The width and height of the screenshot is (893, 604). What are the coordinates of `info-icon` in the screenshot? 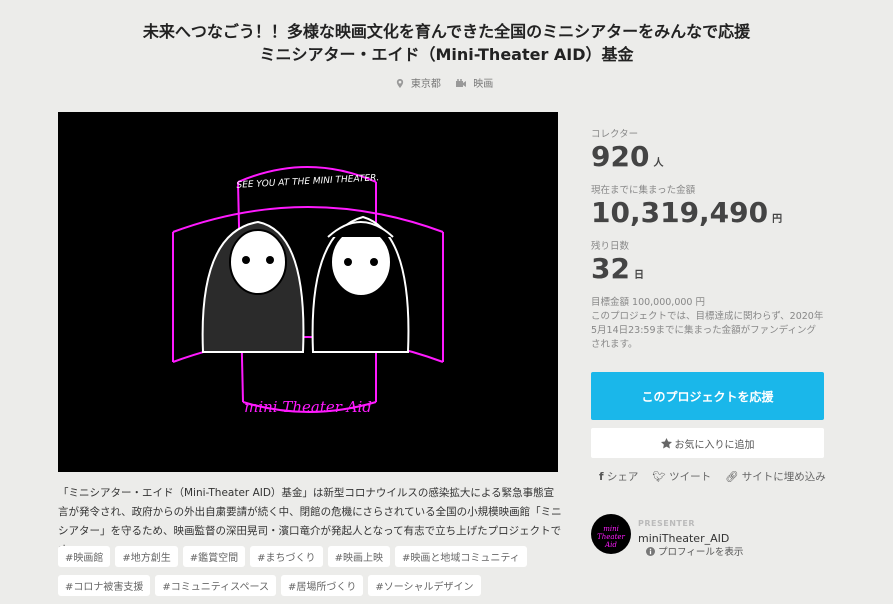 It's located at (650, 551).